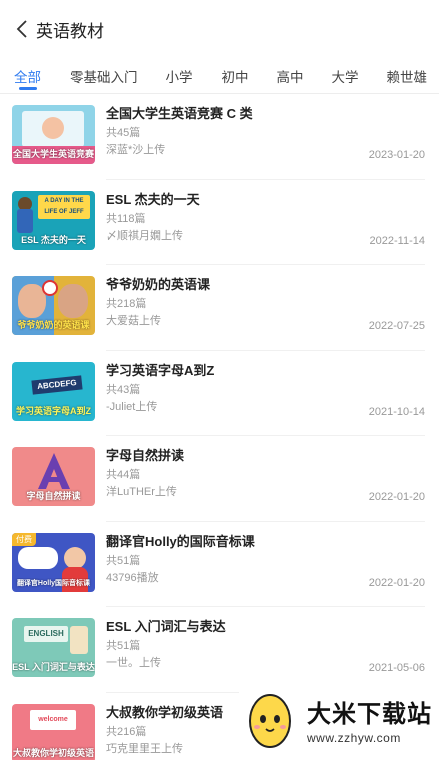 The image size is (439, 760). Describe the element at coordinates (54, 471) in the screenshot. I see `letter-a-icon` at that location.